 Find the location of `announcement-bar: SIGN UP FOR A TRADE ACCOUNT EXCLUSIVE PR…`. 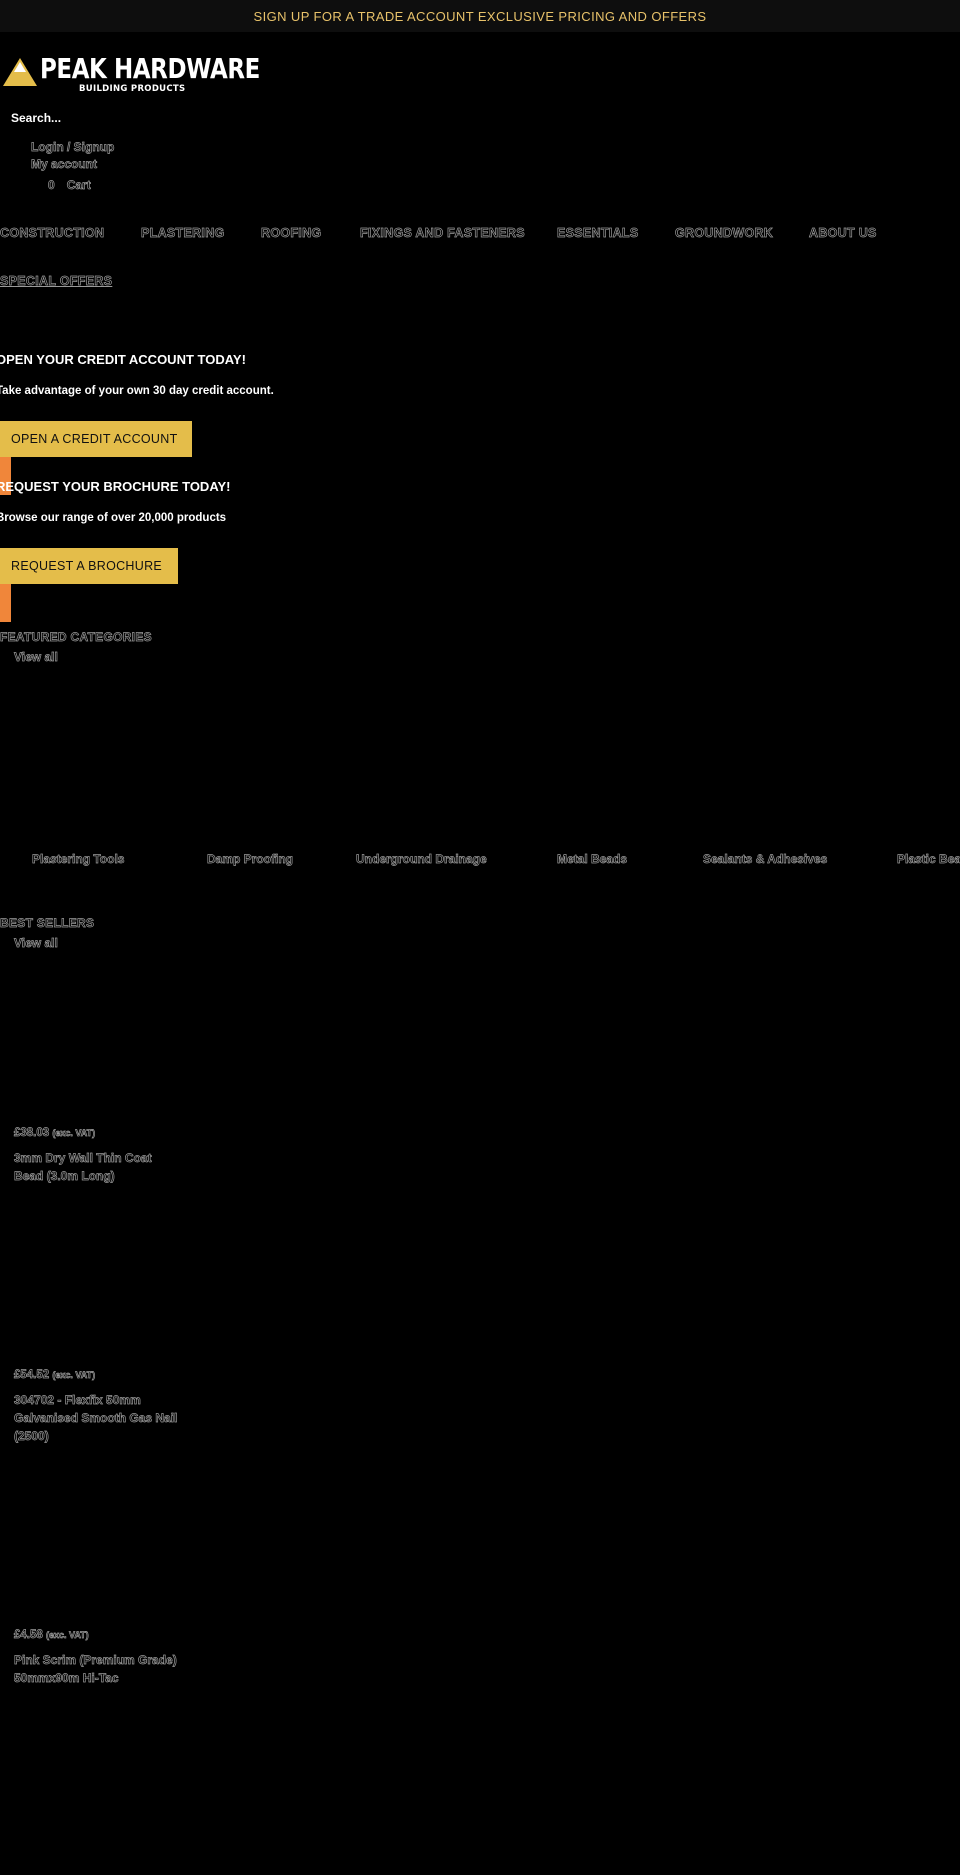

announcement-bar: SIGN UP FOR A TRADE ACCOUNT EXCLUSIVE PR… is located at coordinates (480, 16).